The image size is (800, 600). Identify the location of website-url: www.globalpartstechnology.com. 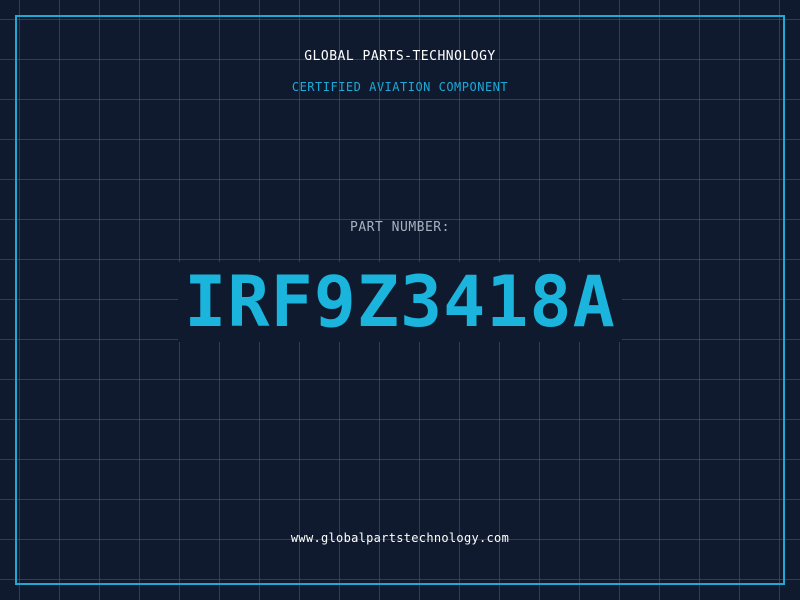
(400, 538).